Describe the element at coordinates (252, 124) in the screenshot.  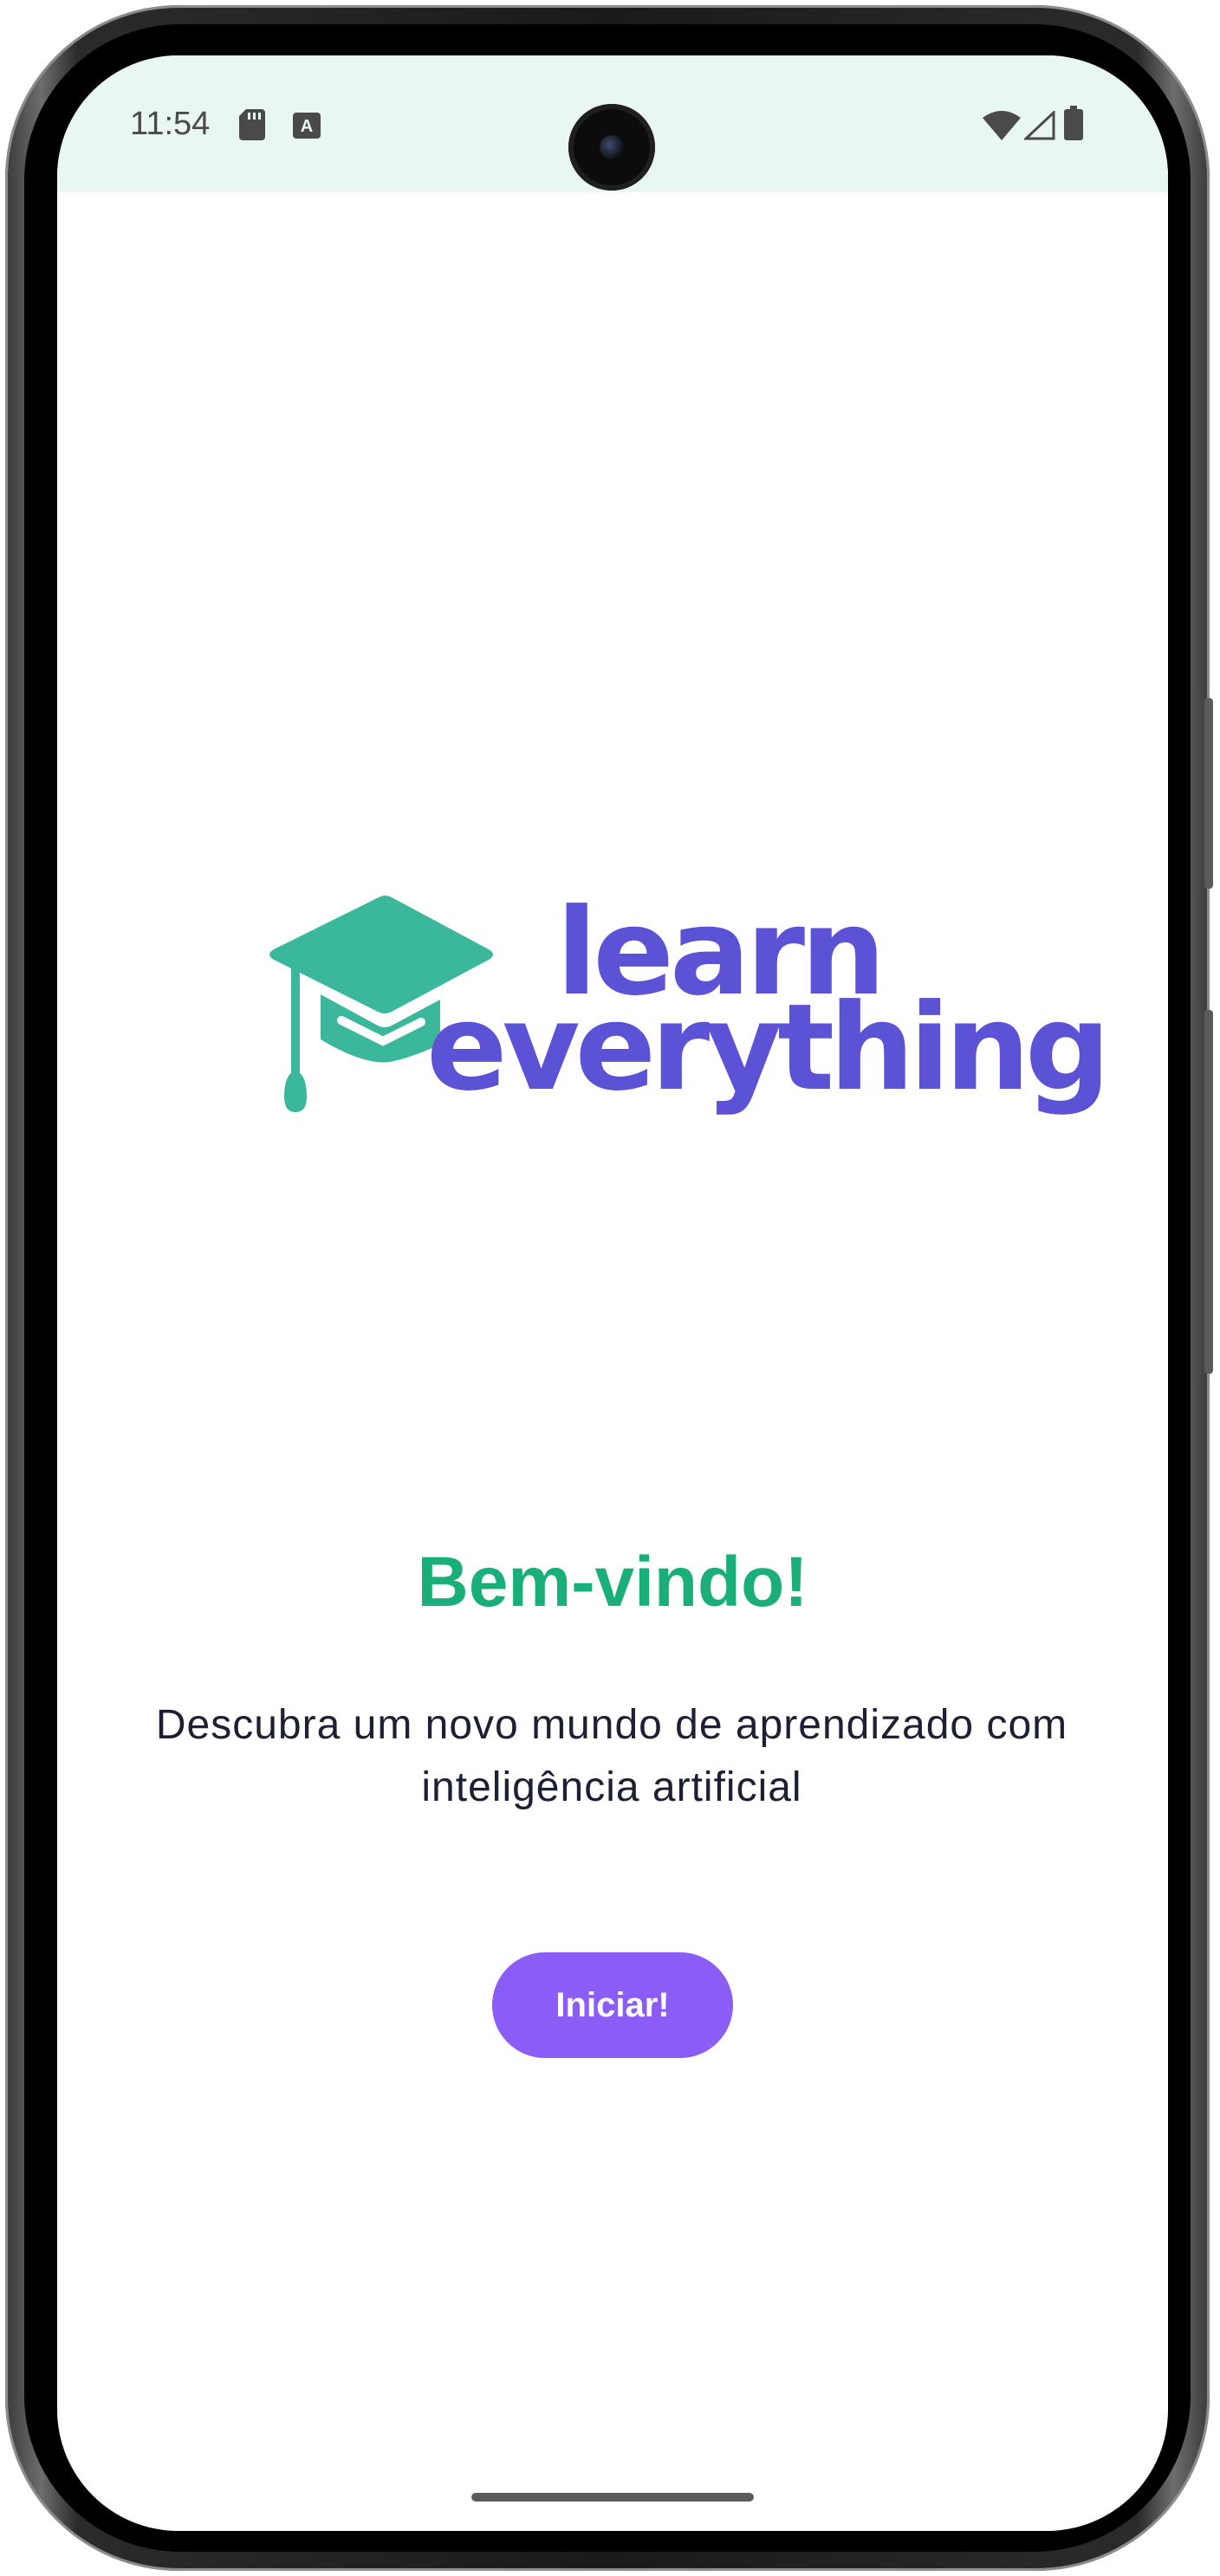
I see `sd-card-icon` at that location.